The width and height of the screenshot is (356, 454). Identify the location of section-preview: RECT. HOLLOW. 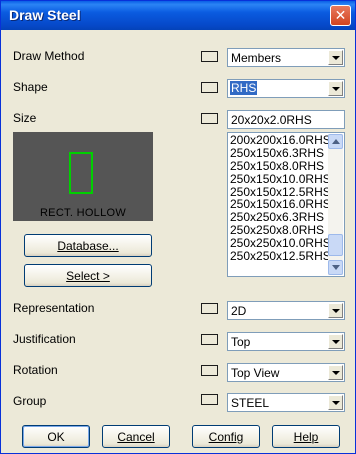
(83, 176).